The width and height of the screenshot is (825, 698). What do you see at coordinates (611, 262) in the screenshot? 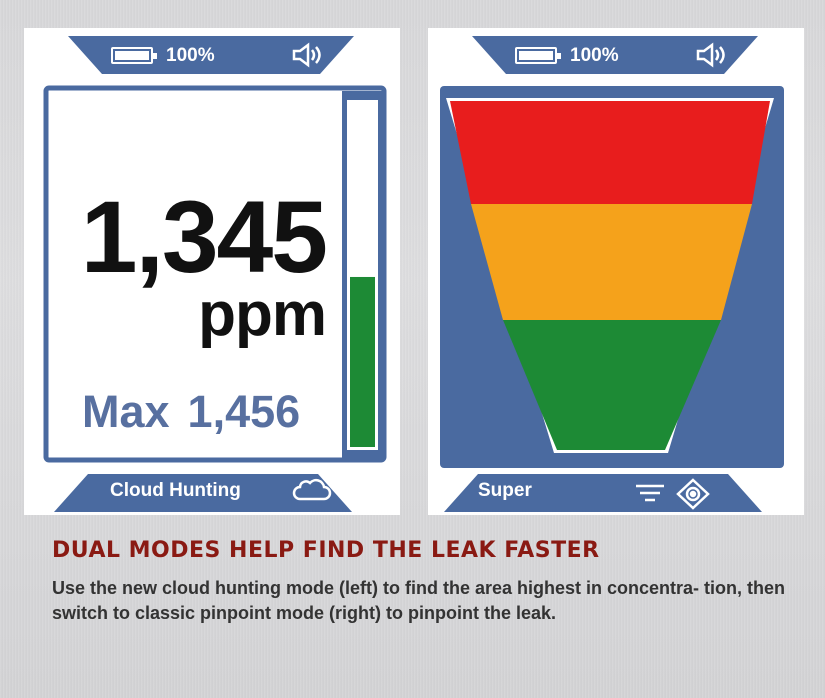
I see `band-medium` at bounding box center [611, 262].